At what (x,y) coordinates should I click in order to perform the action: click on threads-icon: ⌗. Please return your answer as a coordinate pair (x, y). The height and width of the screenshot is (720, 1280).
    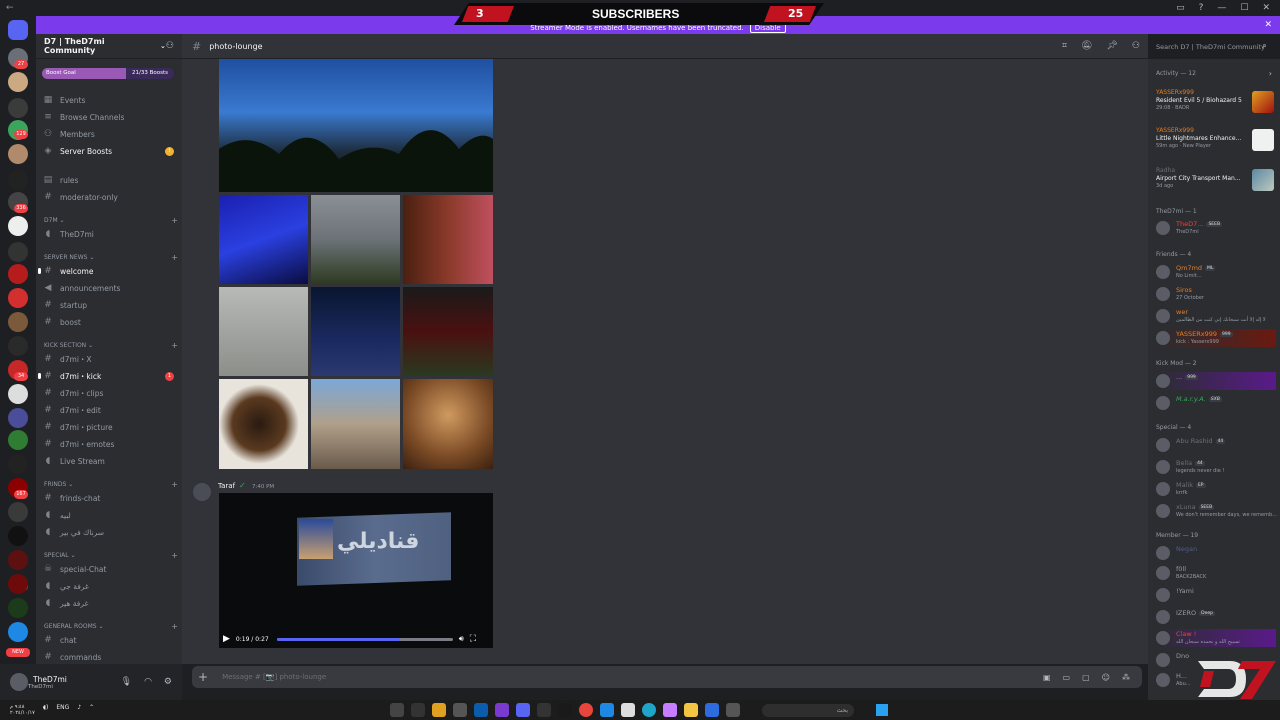
    Looking at the image, I should click on (1064, 46).